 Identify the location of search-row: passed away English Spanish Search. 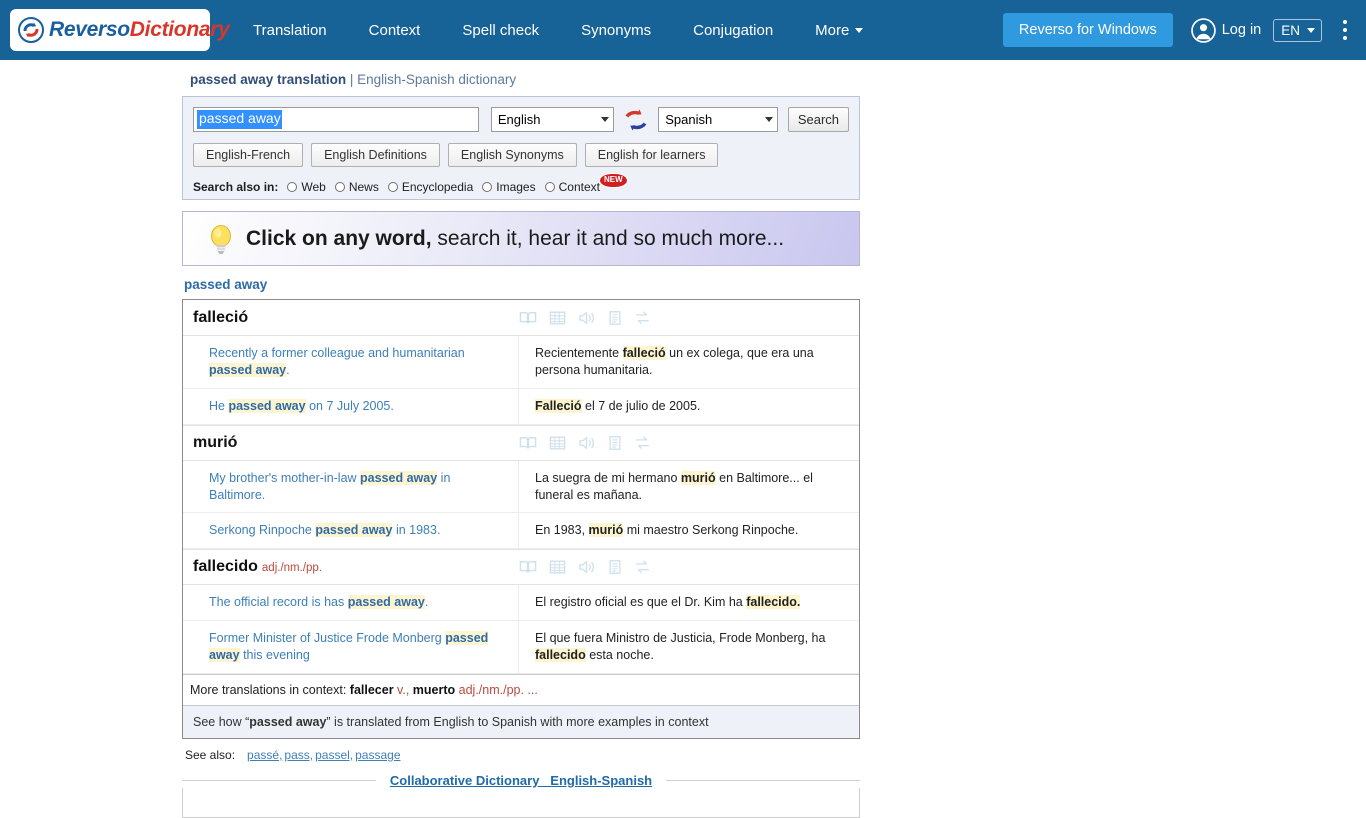
(521, 119).